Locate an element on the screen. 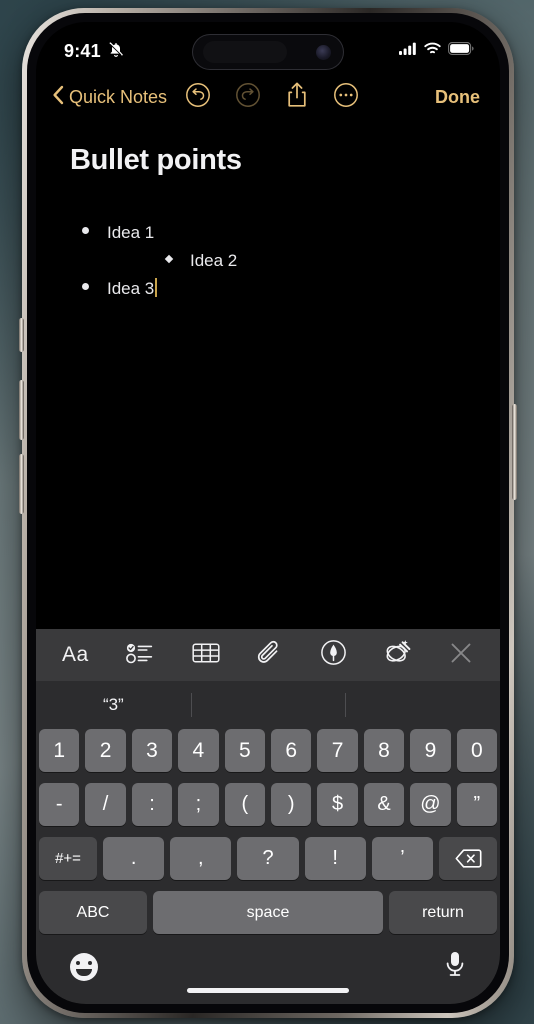  back-button: Quick Notes is located at coordinates (109, 97).